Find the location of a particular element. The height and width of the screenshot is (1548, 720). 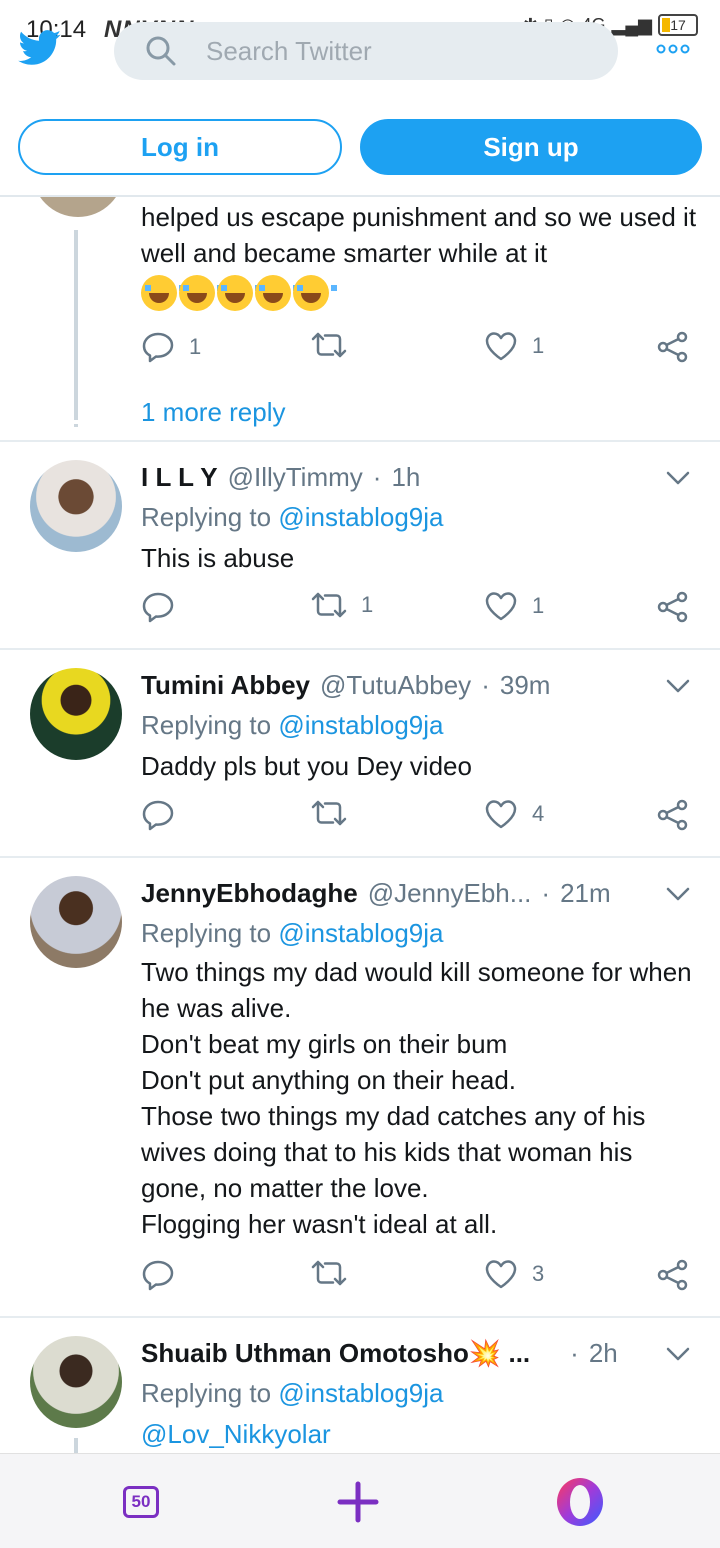

like-count: 1 is located at coordinates (538, 605).